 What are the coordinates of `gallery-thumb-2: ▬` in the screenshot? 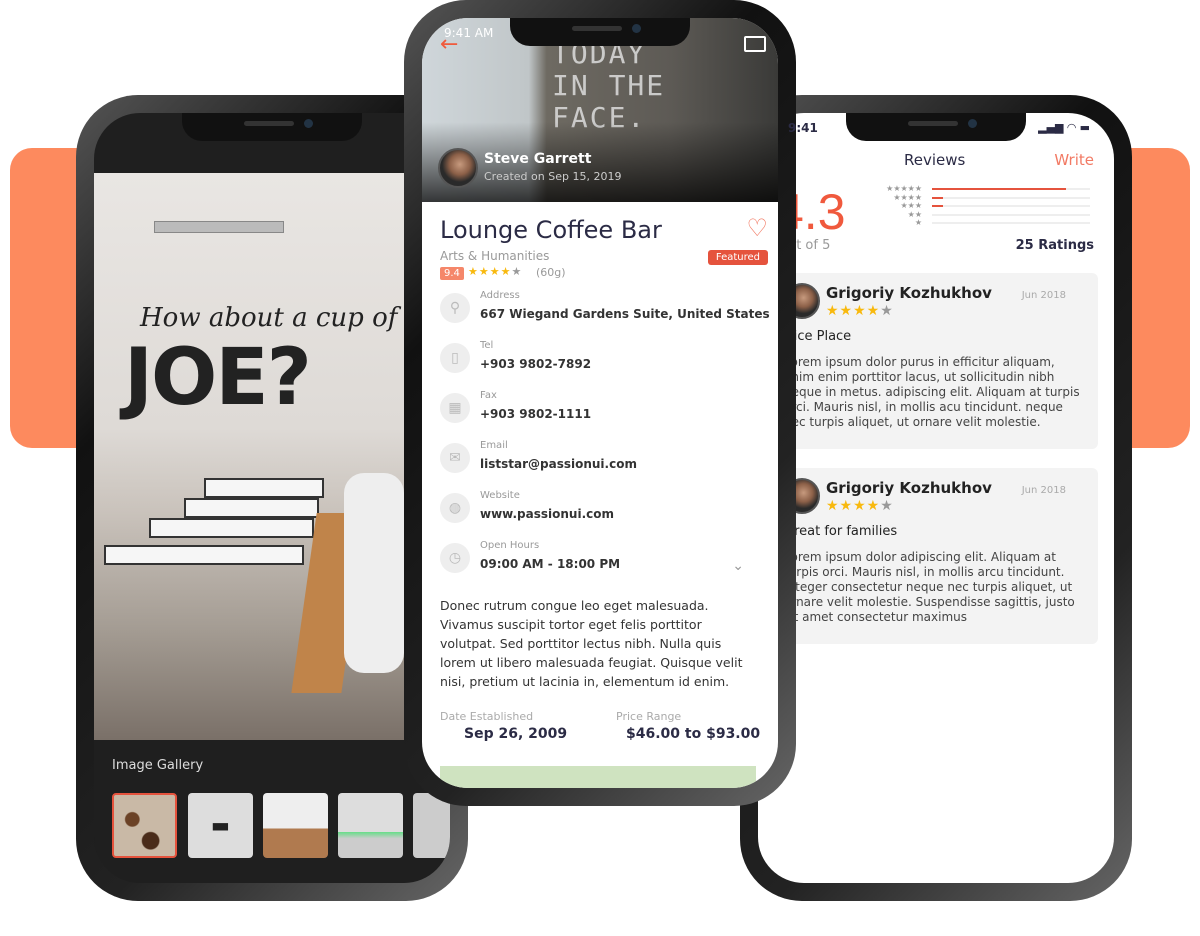 It's located at (220, 825).